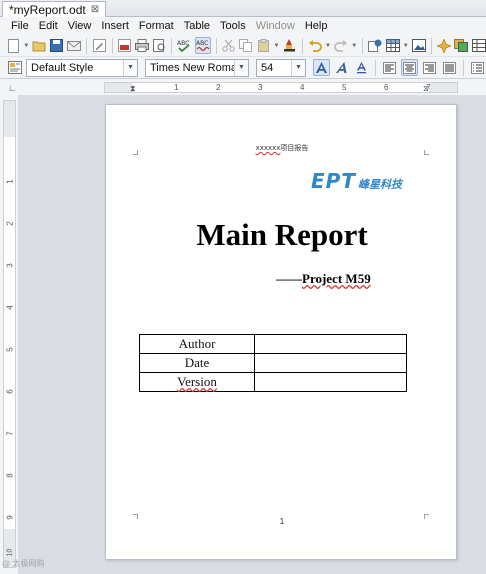  I want to click on menu-insert: Insert, so click(115, 26).